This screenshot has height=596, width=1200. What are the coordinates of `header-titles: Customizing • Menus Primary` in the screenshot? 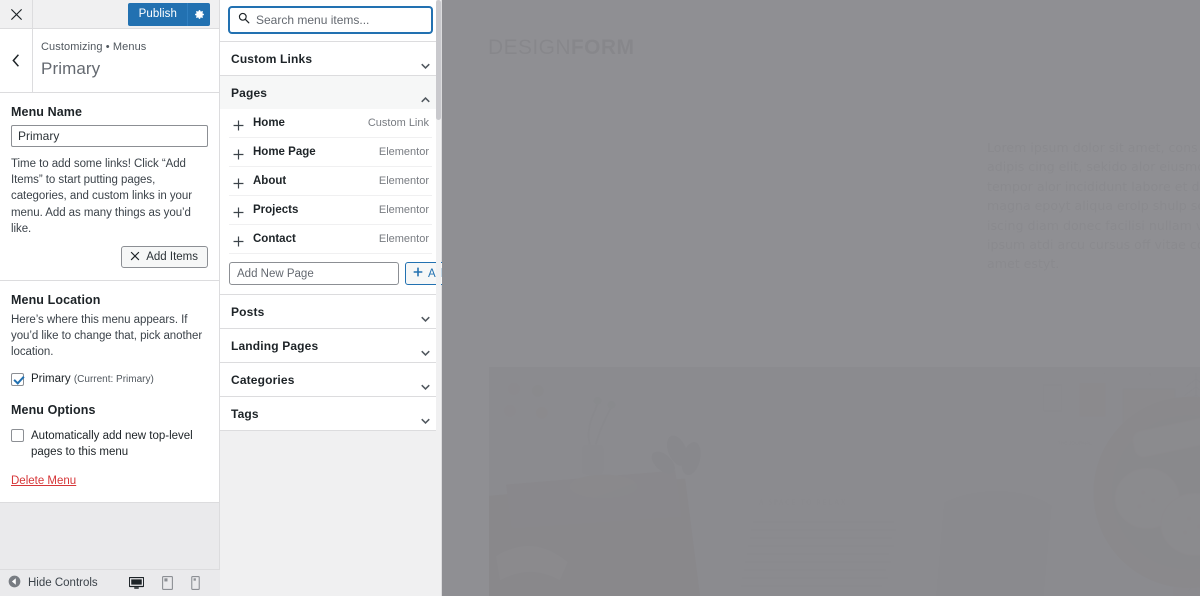 It's located at (89, 60).